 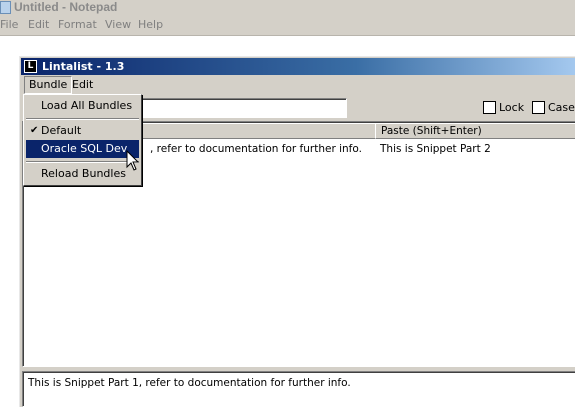 I want to click on lock-checkbox: Lock, so click(x=505, y=108).